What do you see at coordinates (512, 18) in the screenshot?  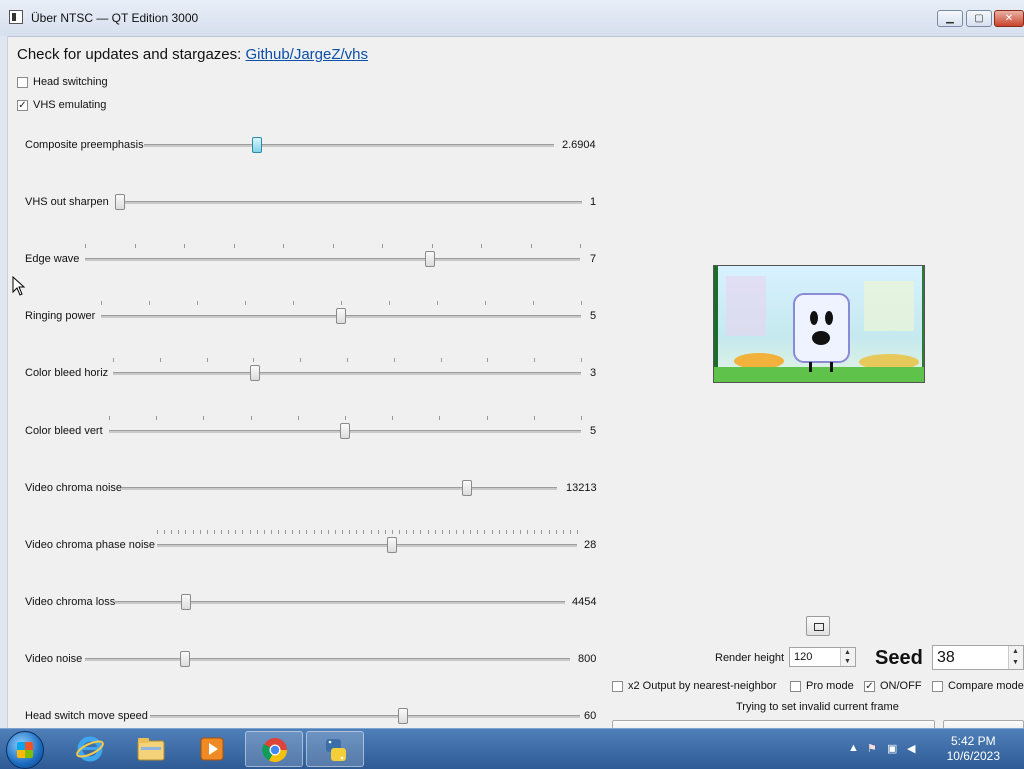 I see `title-bar: Über NTSC — QT Edition 3000 ▁ ▢ ✕` at bounding box center [512, 18].